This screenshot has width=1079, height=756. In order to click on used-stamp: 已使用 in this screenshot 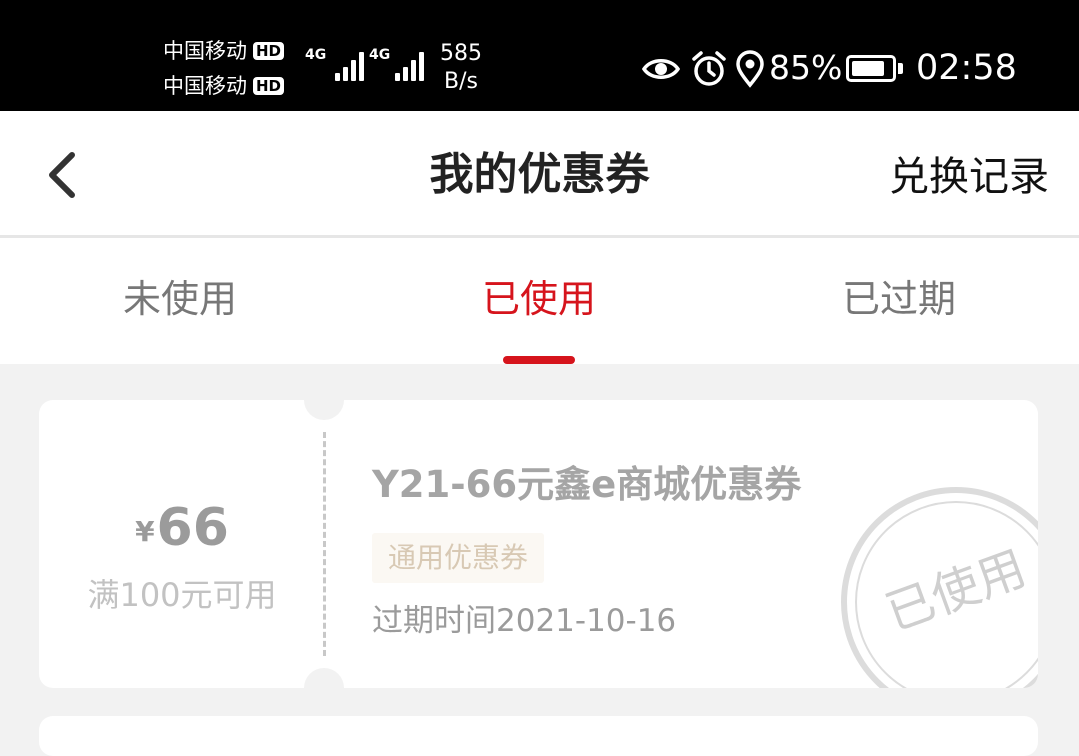, I will do `click(937, 585)`.